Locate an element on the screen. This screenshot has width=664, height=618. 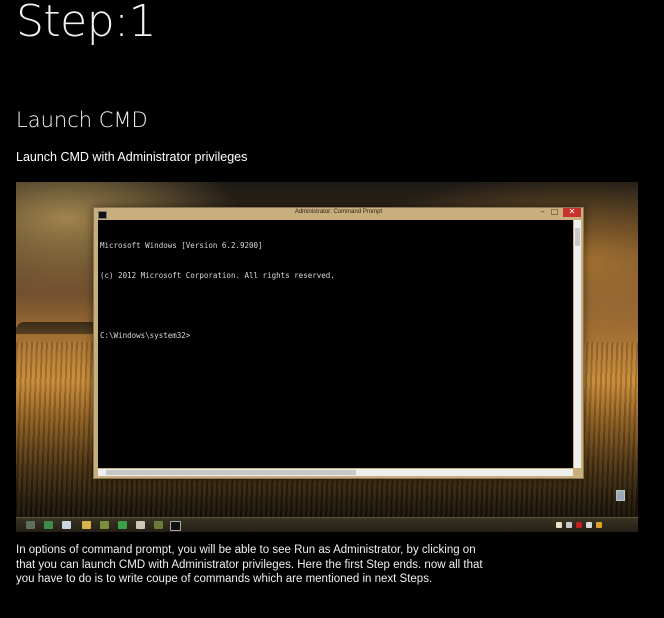
horizontal-scrollbar is located at coordinates (335, 472).